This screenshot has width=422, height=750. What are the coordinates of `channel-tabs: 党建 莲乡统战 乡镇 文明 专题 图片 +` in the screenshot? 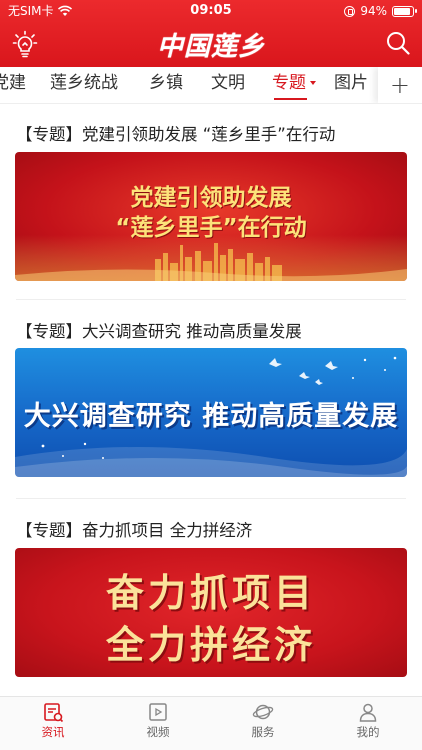 It's located at (211, 85).